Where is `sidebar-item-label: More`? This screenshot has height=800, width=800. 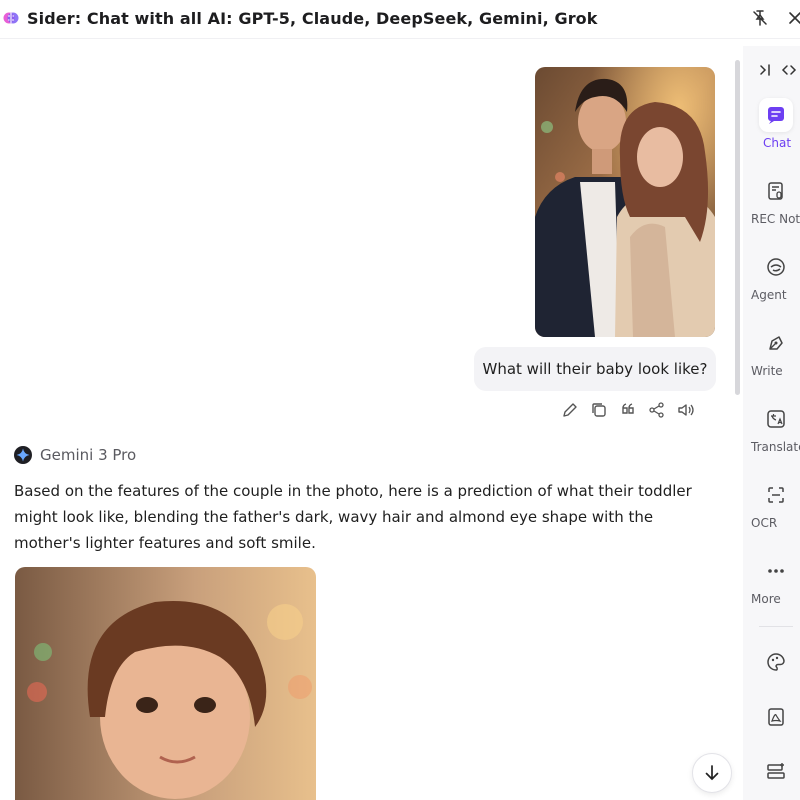
sidebar-item-label: More is located at coordinates (766, 599).